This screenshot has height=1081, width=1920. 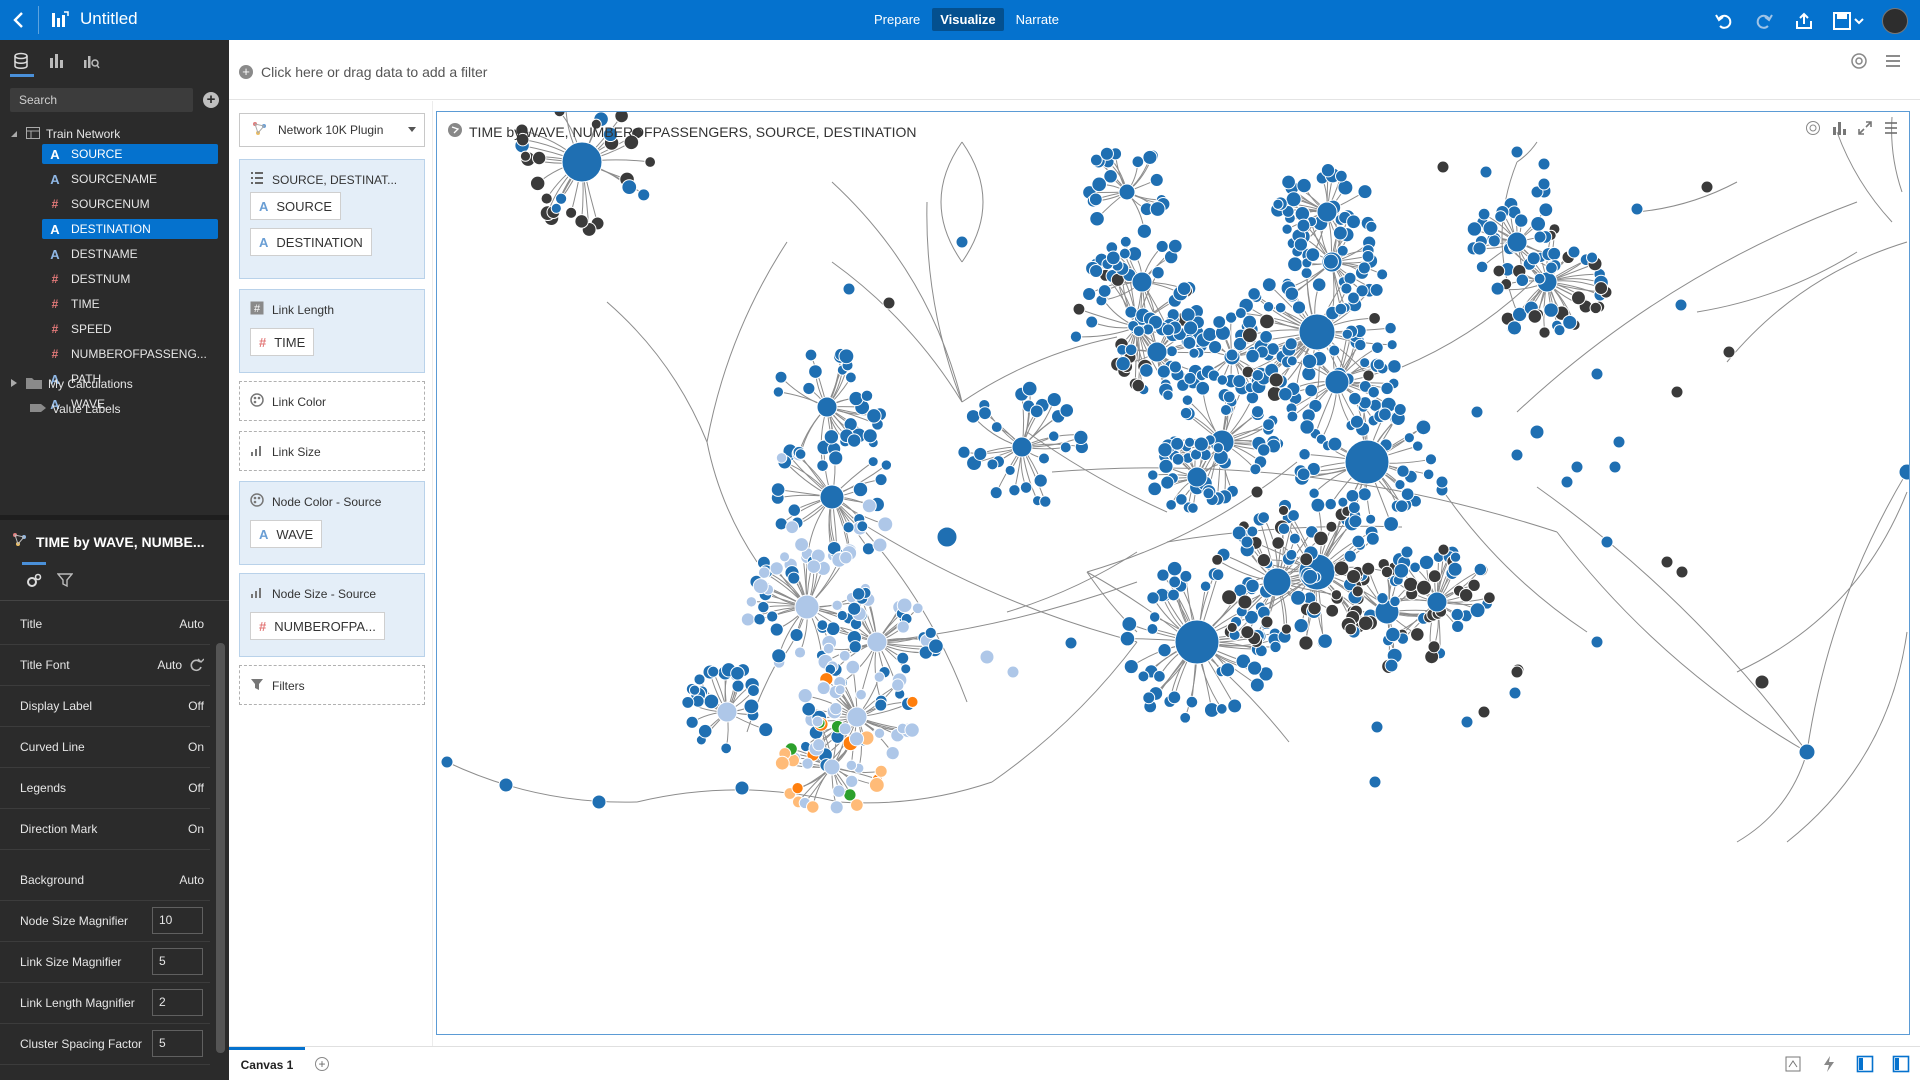 I want to click on back-arrow-icon, so click(x=19, y=20).